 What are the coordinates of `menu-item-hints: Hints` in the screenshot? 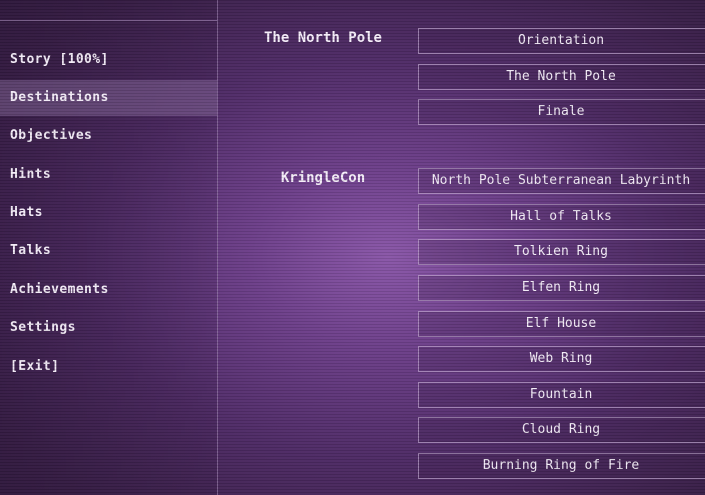 It's located at (108, 175).